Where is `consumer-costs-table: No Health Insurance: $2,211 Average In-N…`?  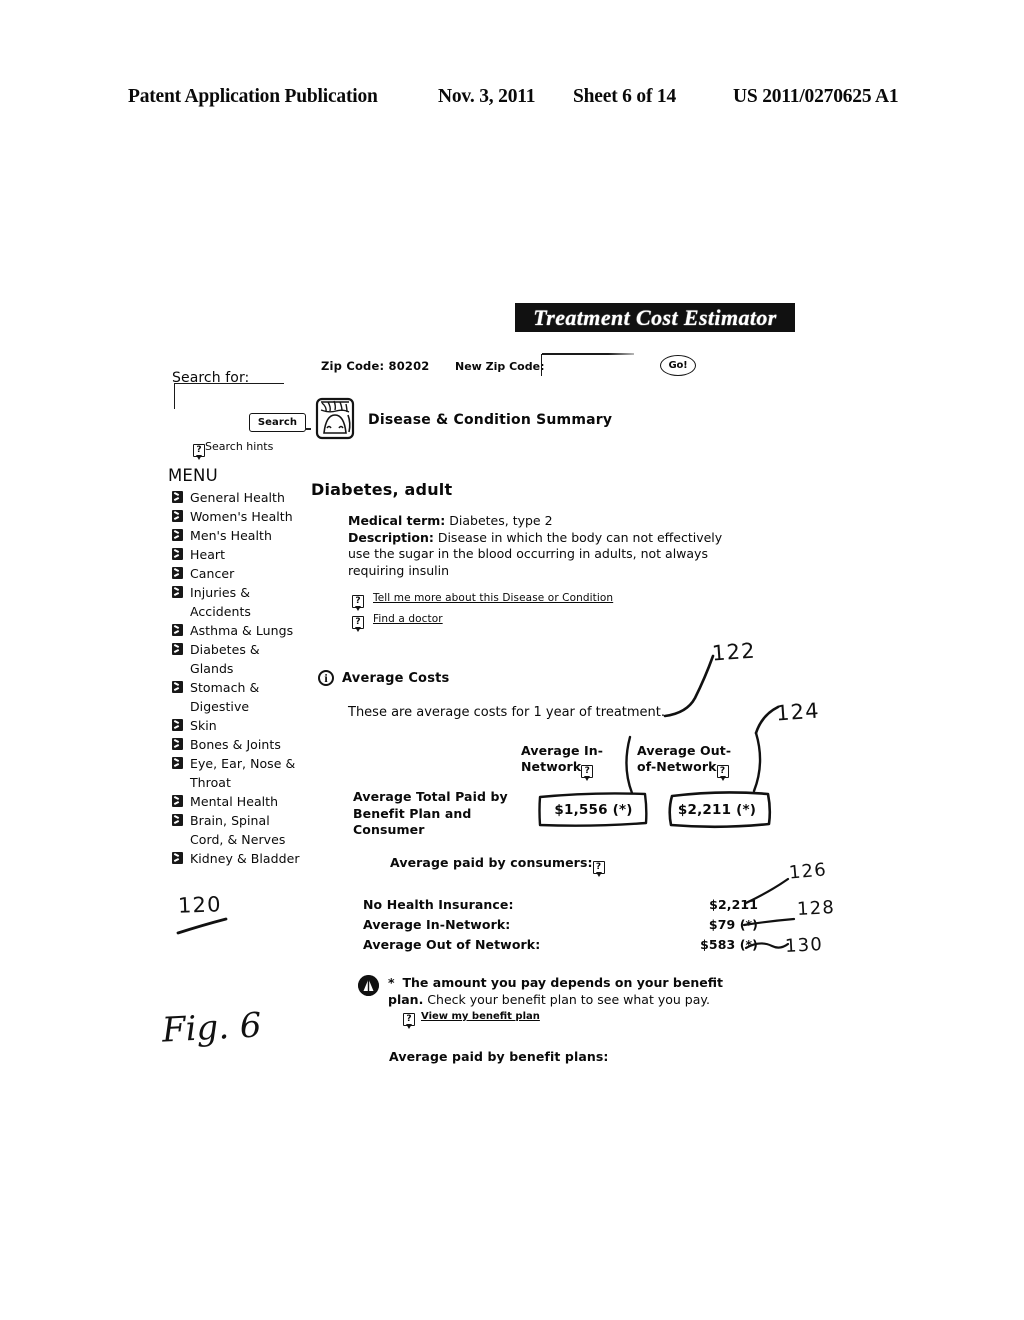
consumer-costs-table: No Health Insurance: $2,211 Average In-N… is located at coordinates (563, 927).